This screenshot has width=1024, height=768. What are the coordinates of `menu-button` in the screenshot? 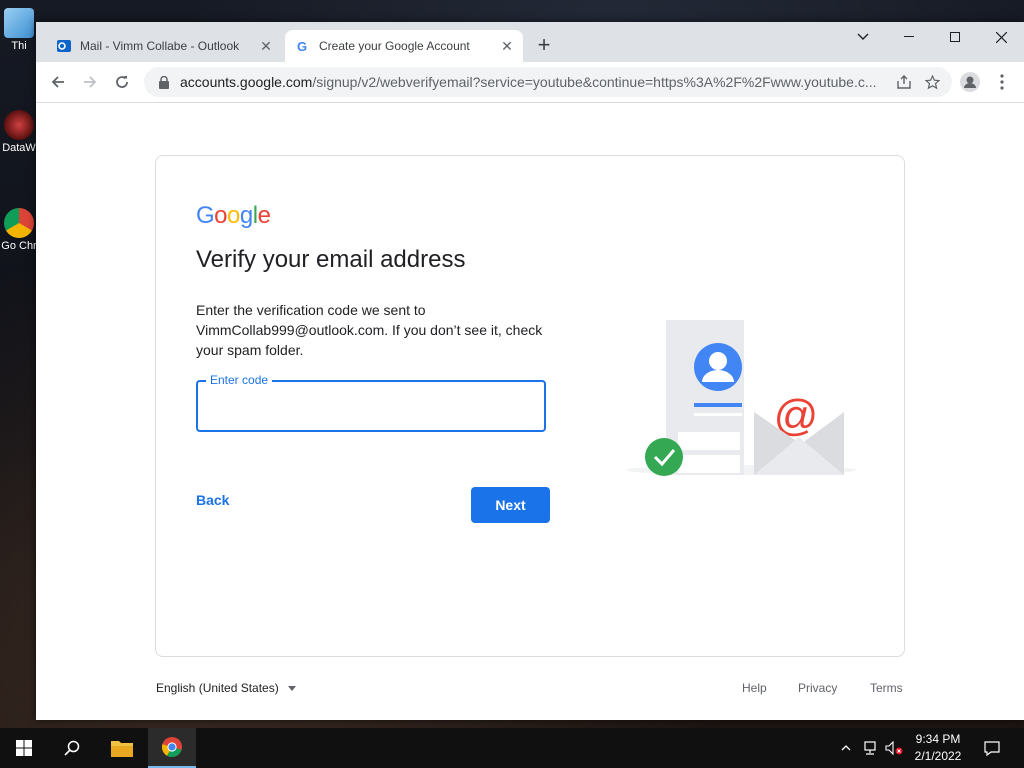 It's located at (1002, 82).